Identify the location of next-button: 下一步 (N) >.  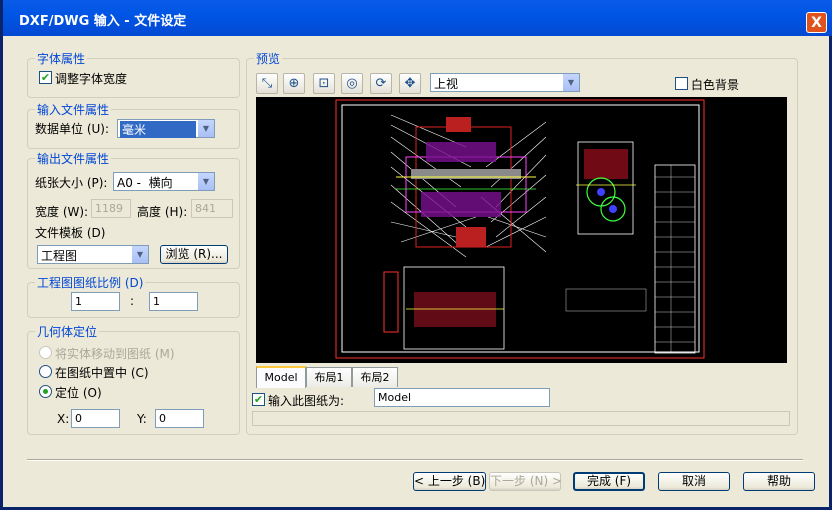
(525, 481).